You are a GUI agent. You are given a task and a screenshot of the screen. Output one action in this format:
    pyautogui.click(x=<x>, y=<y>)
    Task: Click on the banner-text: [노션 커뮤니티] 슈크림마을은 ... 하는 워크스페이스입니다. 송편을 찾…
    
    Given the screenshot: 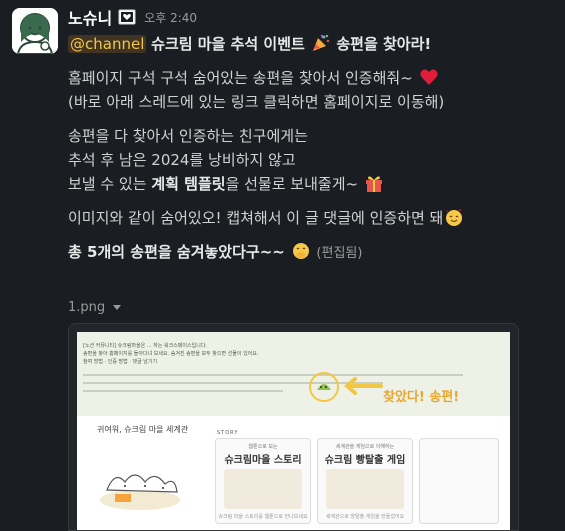 What is the action you would take?
    pyautogui.click(x=170, y=354)
    